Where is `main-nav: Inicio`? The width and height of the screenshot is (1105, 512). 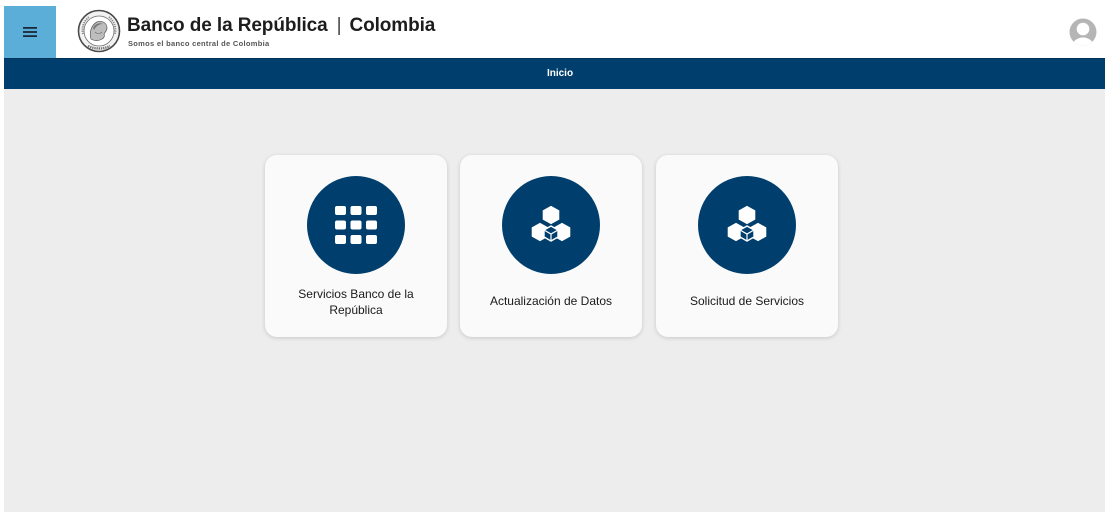
main-nav: Inicio is located at coordinates (554, 73).